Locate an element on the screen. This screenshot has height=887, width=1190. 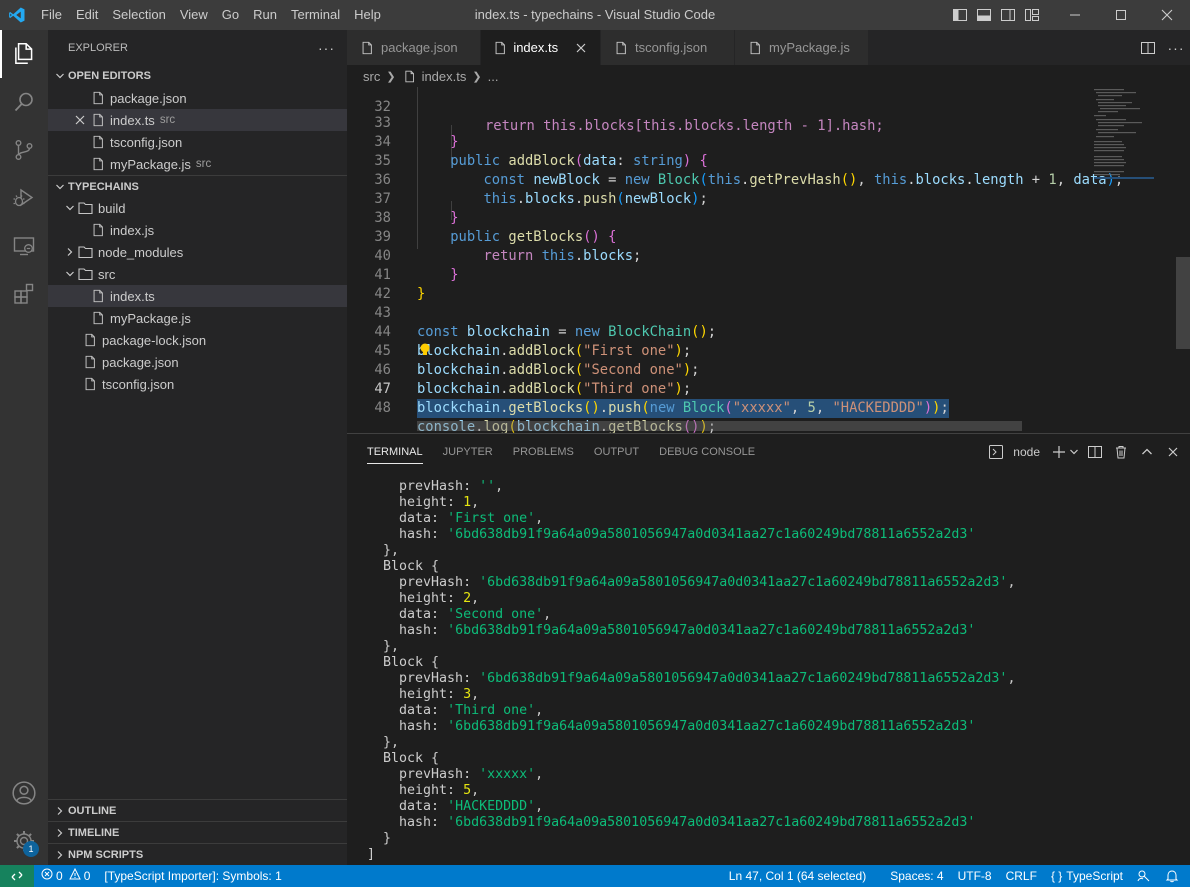
menu-view: View is located at coordinates (194, 15).